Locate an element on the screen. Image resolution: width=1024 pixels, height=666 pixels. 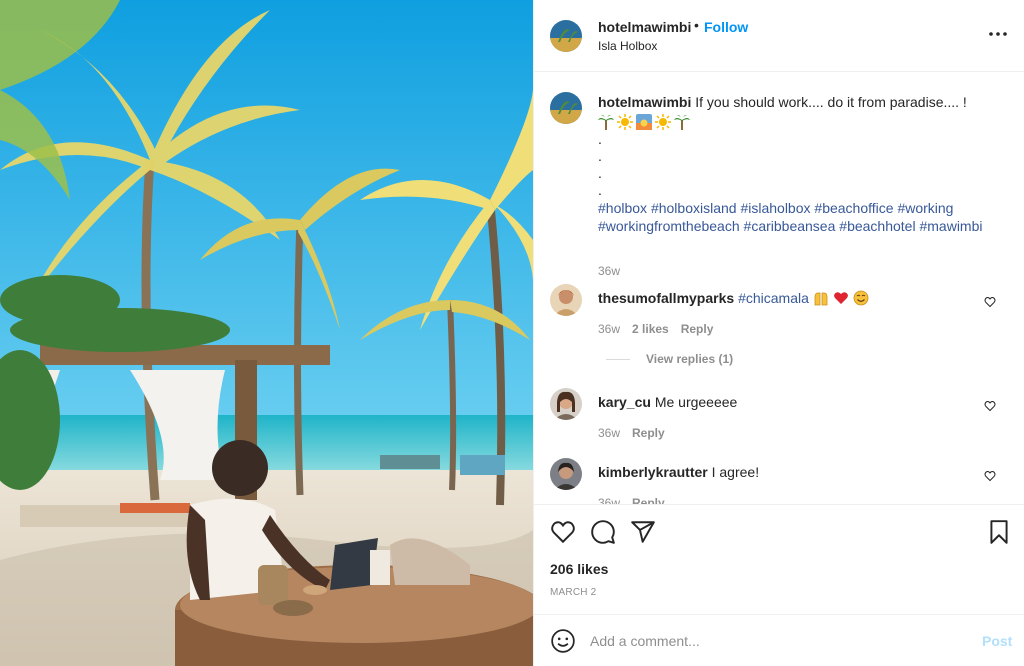
caption-timestamp: 36w is located at coordinates (609, 271).